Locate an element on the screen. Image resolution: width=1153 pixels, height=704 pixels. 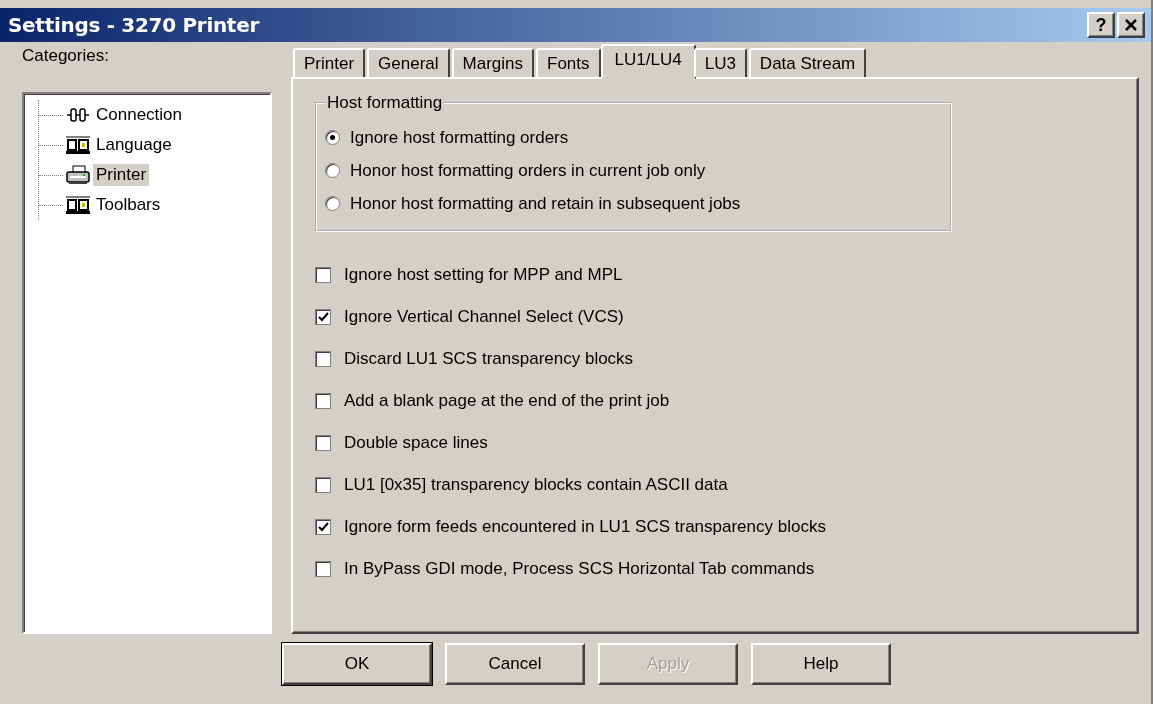
tree-item: Printer is located at coordinates (121, 175).